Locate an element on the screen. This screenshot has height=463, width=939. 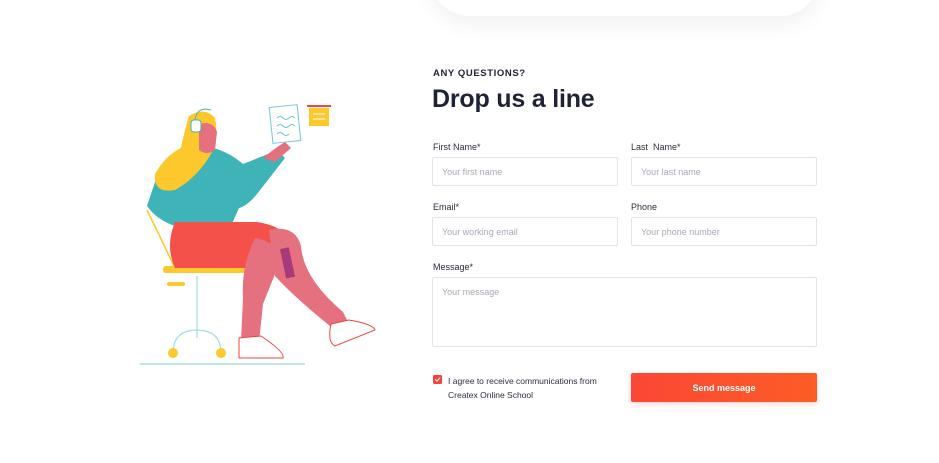
phone-field is located at coordinates (724, 231).